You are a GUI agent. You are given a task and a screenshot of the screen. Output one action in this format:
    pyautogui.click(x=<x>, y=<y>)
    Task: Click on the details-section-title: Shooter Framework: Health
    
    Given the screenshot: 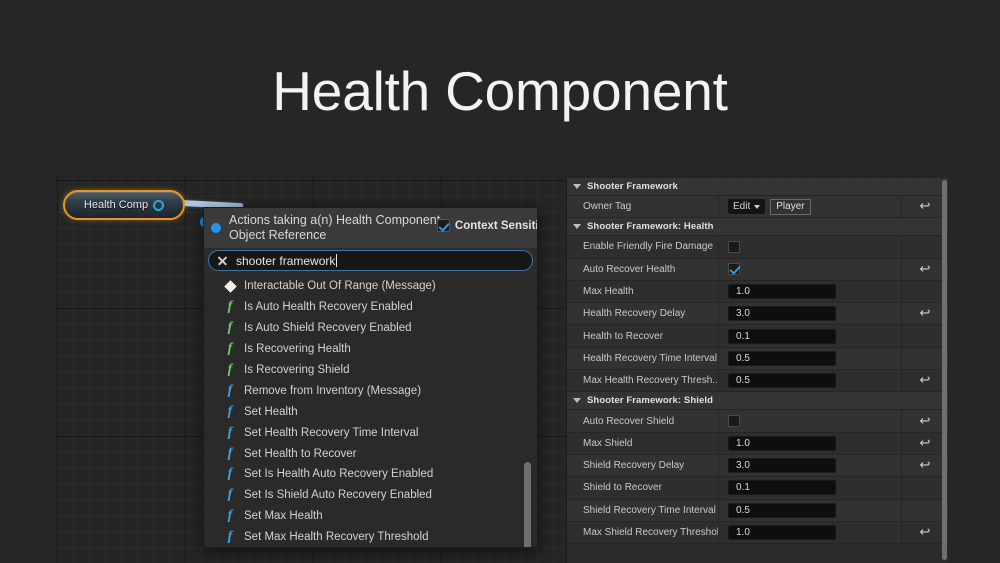 What is the action you would take?
    pyautogui.click(x=650, y=227)
    